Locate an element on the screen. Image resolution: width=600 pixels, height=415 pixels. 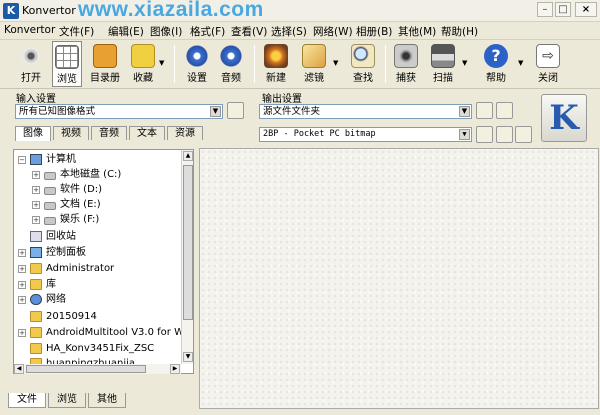
gear-icon is located at coordinates (197, 56).